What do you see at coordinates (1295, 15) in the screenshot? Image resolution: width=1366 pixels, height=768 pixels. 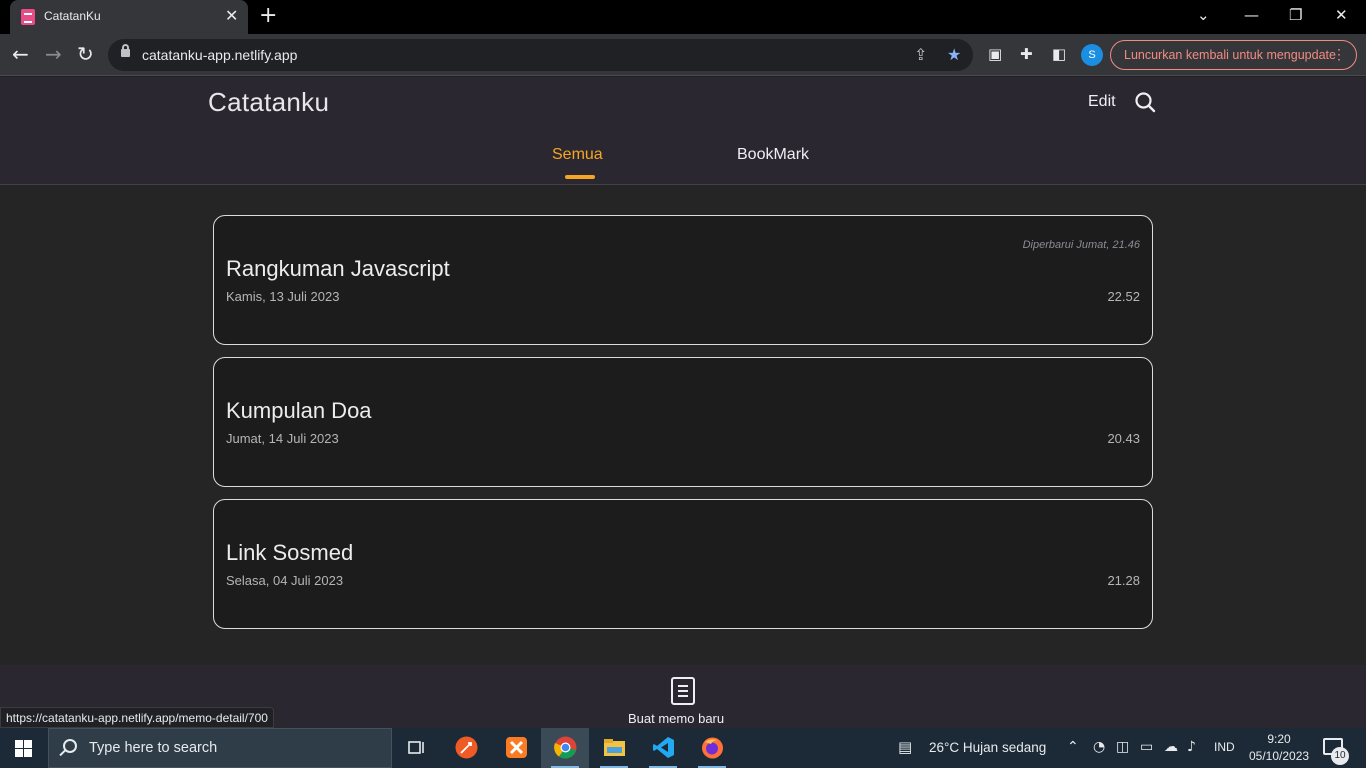 I see `restore-button: ❐` at bounding box center [1295, 15].